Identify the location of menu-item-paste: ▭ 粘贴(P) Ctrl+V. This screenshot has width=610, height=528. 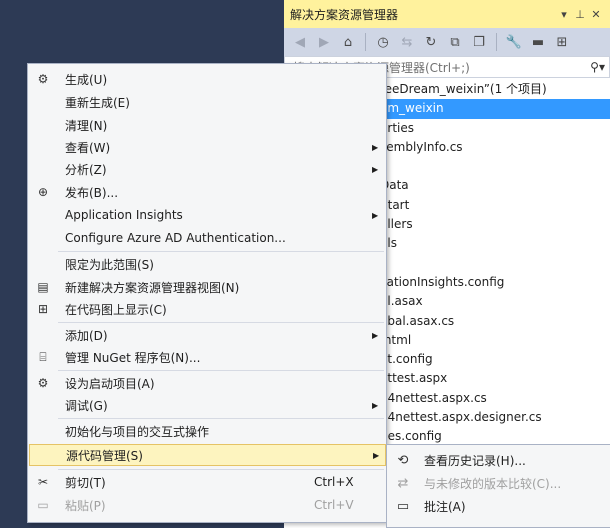
(207, 505).